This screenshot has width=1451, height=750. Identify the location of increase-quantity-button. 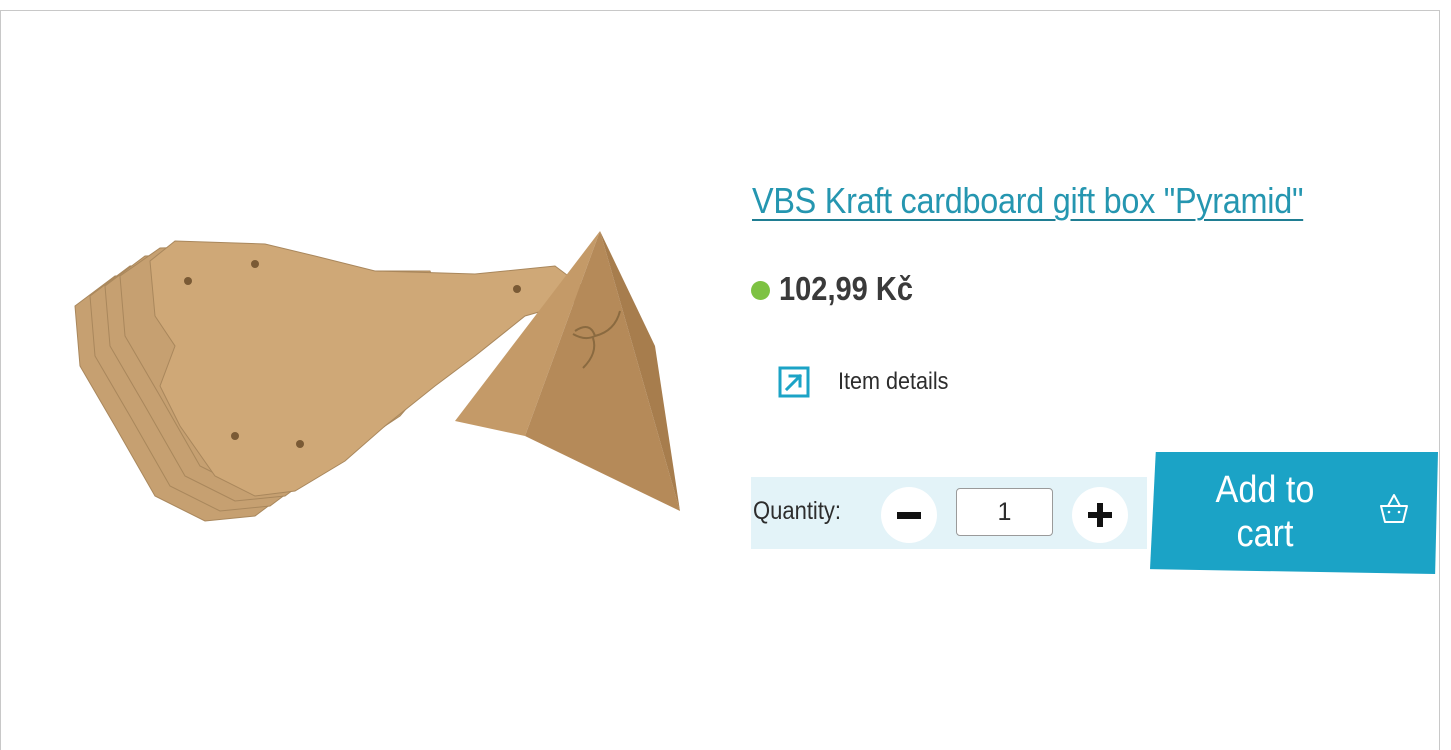
(1100, 515).